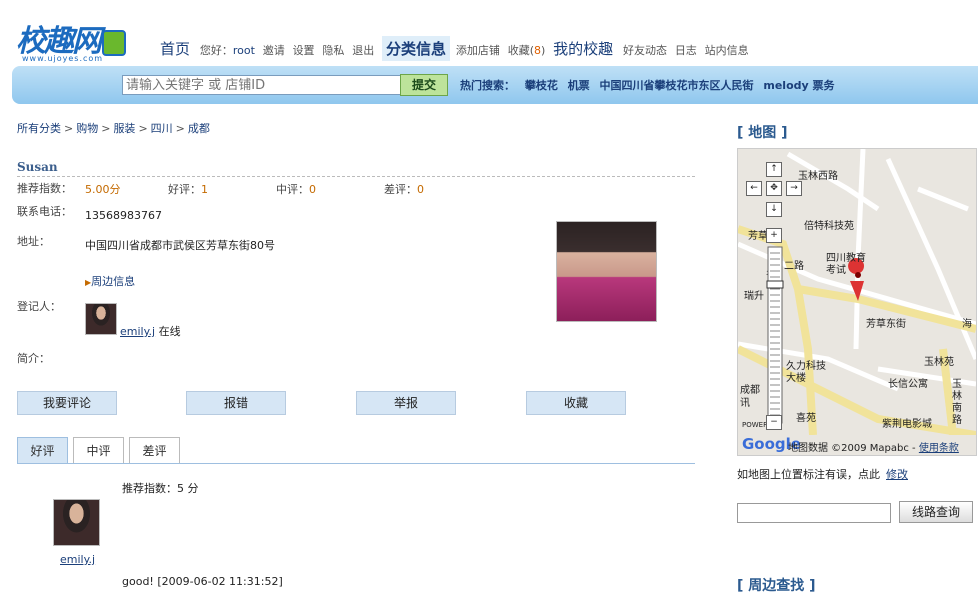 This screenshot has width=978, height=595. I want to click on map-note: 如地图上位置标注有误，点此 修改, so click(822, 474).